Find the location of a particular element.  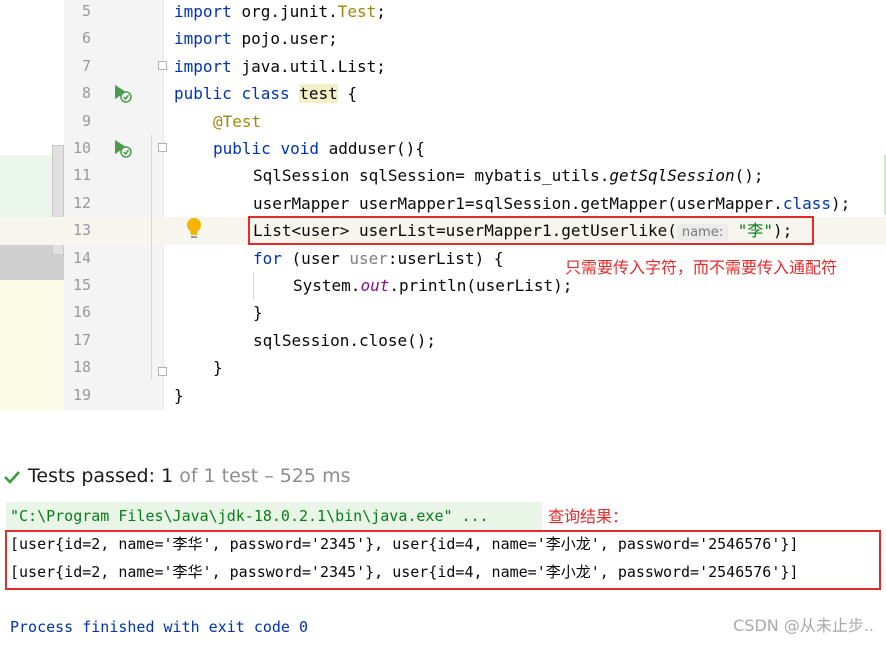

code-line-17: 17 sqlSession.close(); is located at coordinates (443, 340).